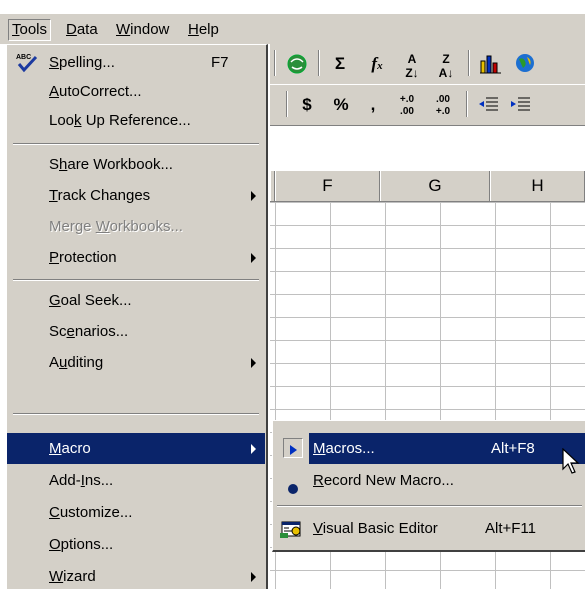  Describe the element at coordinates (291, 534) in the screenshot. I see `vb-editor-icon` at that location.